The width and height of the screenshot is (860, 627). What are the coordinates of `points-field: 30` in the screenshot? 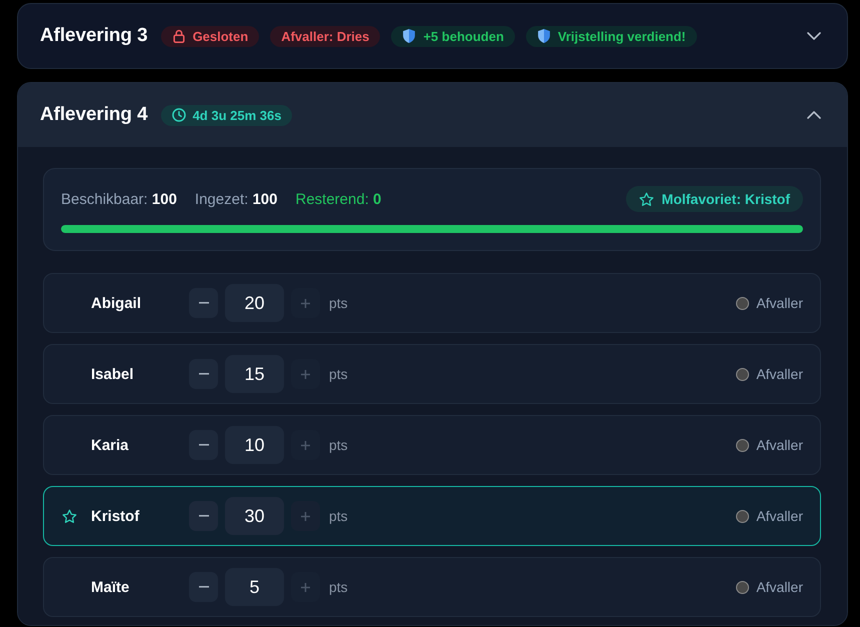 It's located at (254, 516).